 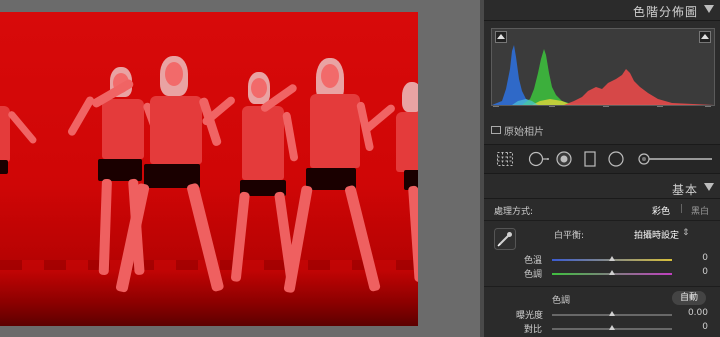 What do you see at coordinates (661, 210) in the screenshot?
I see `treatment-color-button: 彩色` at bounding box center [661, 210].